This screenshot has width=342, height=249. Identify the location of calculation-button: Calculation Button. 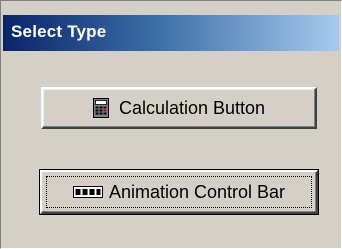
(179, 108).